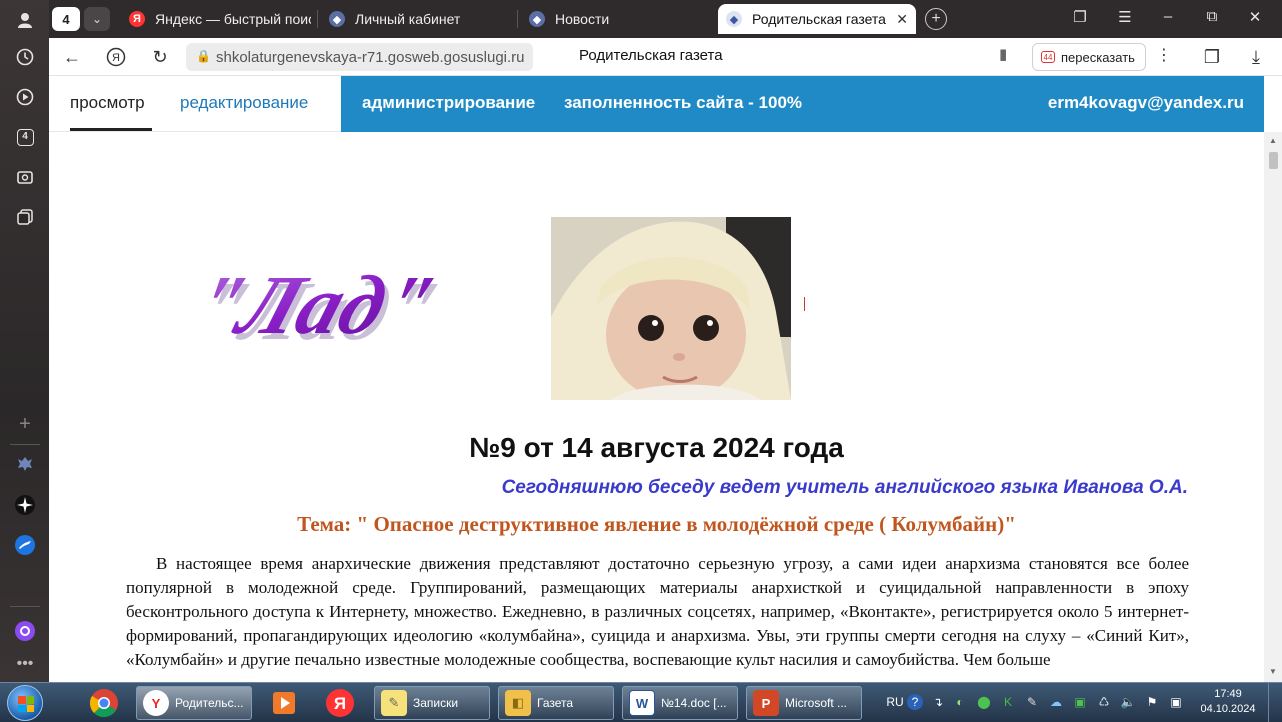 This screenshot has height=722, width=1282. I want to click on shield-icon: ▣, so click(1080, 702).